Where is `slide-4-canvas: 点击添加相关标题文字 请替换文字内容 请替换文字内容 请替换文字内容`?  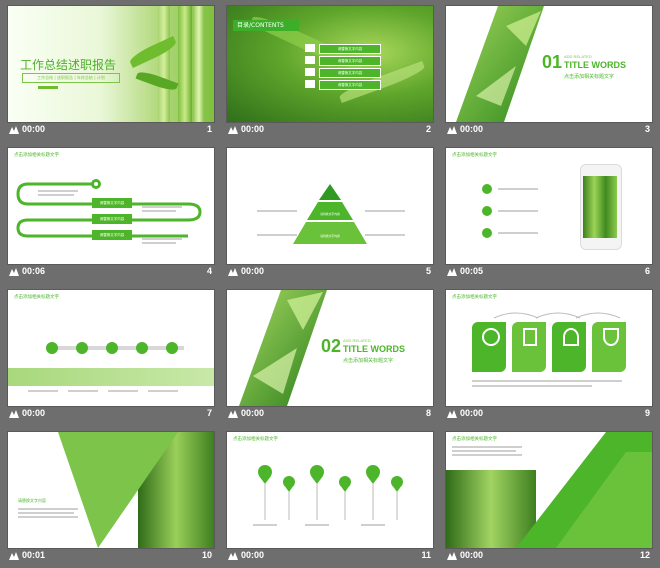
slide-4-canvas: 点击添加相关标题文字 请替换文字内容 请替换文字内容 请替换文字内容 is located at coordinates (111, 206).